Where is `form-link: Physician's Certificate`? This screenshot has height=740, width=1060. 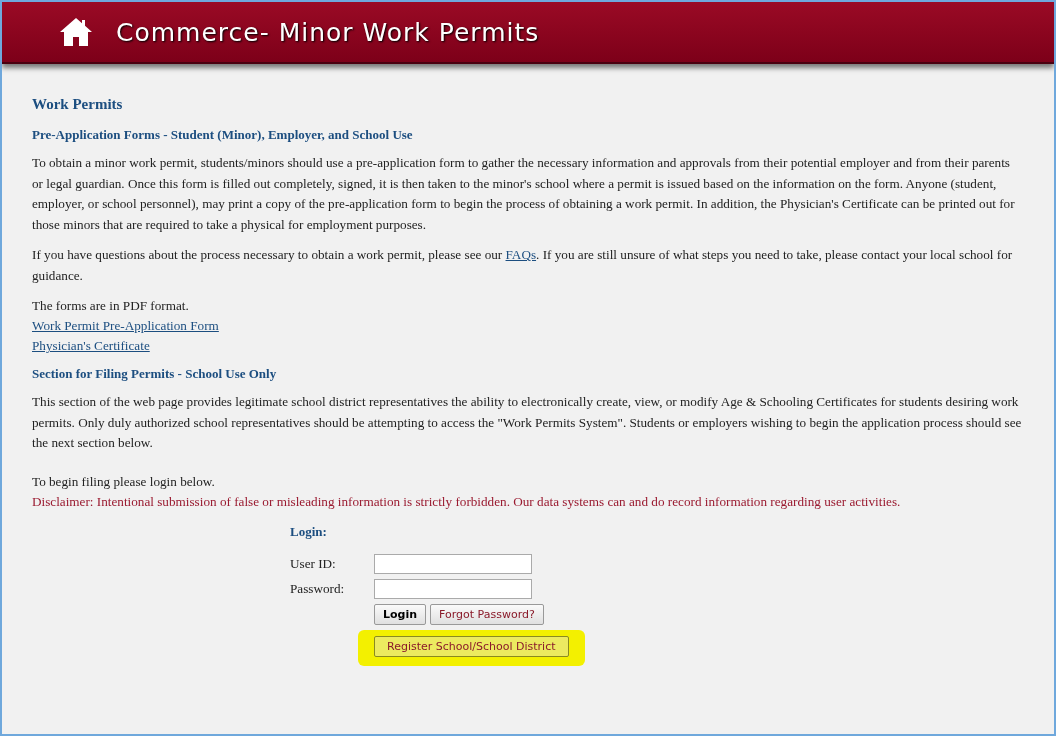 form-link: Physician's Certificate is located at coordinates (91, 346).